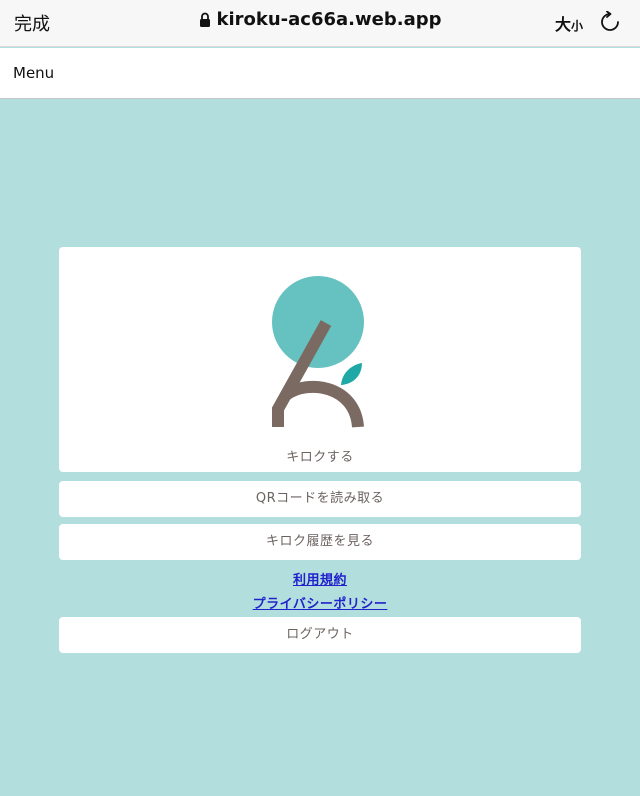 The image size is (640, 796). Describe the element at coordinates (320, 499) in the screenshot. I see `scan-qr-button: QRコードを読み取る` at that location.